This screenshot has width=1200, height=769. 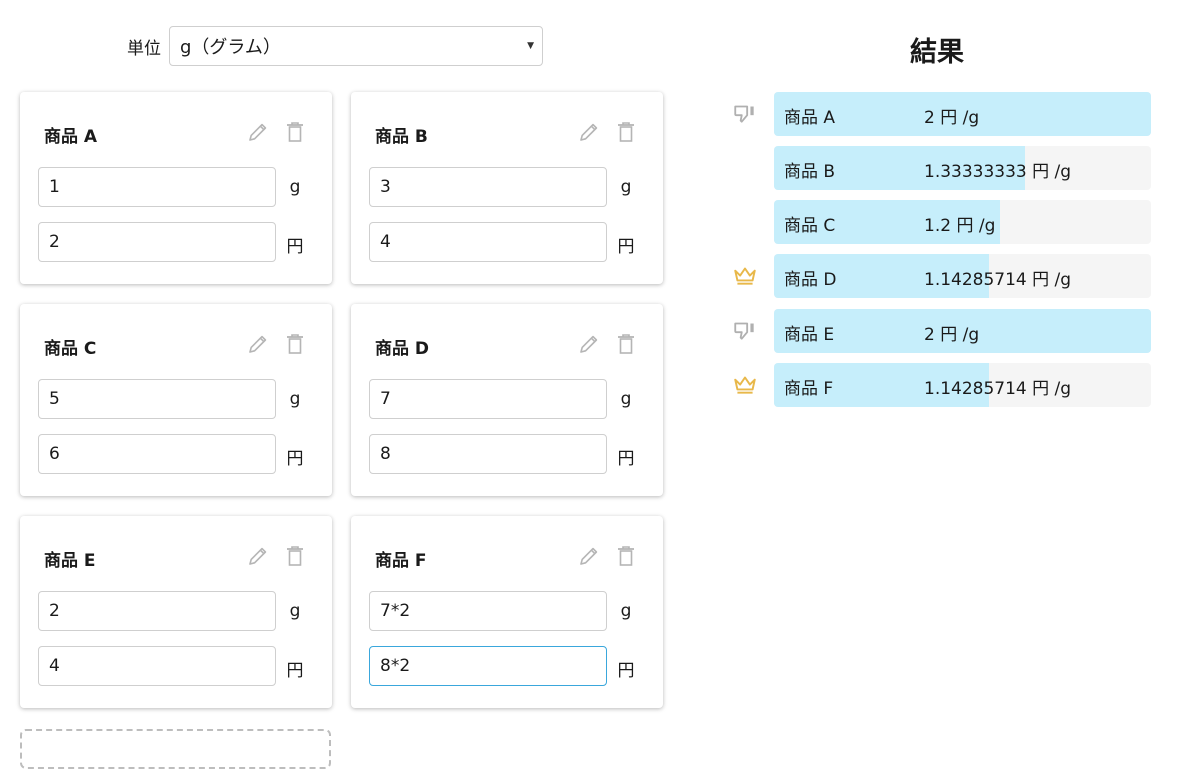 I want to click on unit-select-value: g（グラム）, so click(x=230, y=47).